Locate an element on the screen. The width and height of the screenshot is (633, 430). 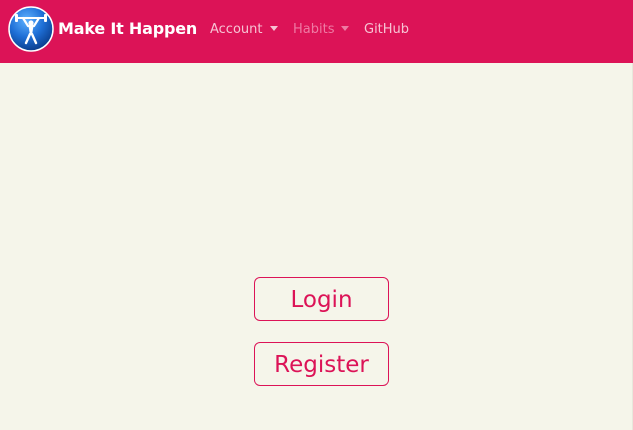
register-button: Register is located at coordinates (321, 364).